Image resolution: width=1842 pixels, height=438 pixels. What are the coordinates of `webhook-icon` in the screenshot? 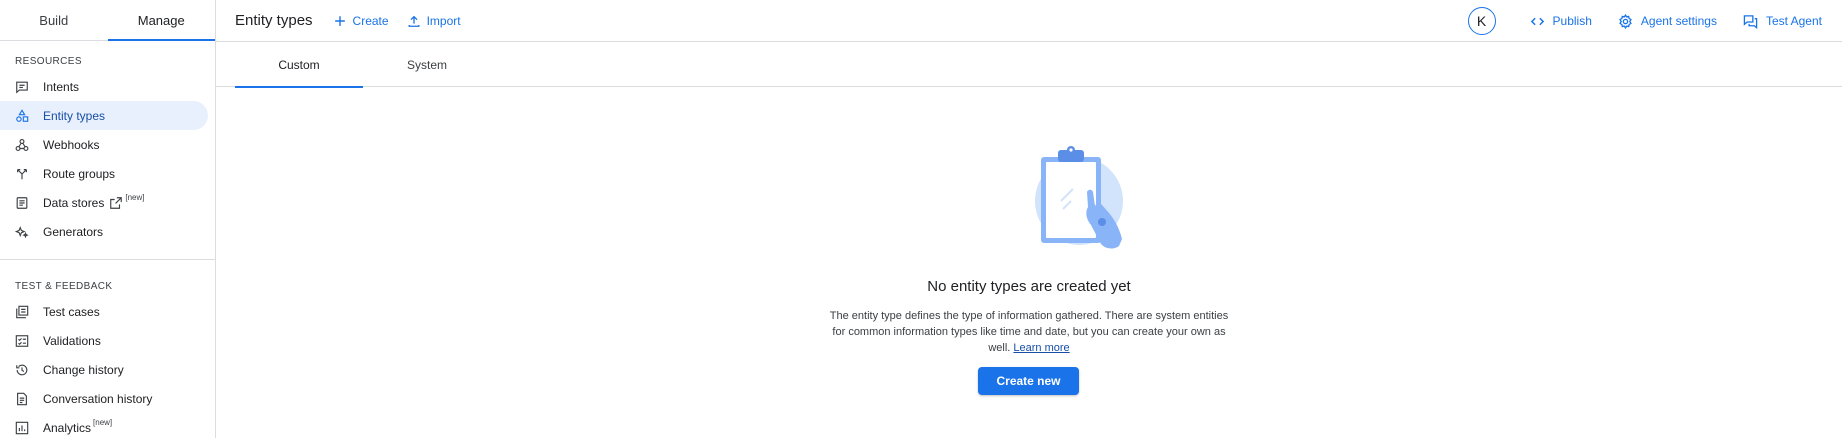 It's located at (22, 145).